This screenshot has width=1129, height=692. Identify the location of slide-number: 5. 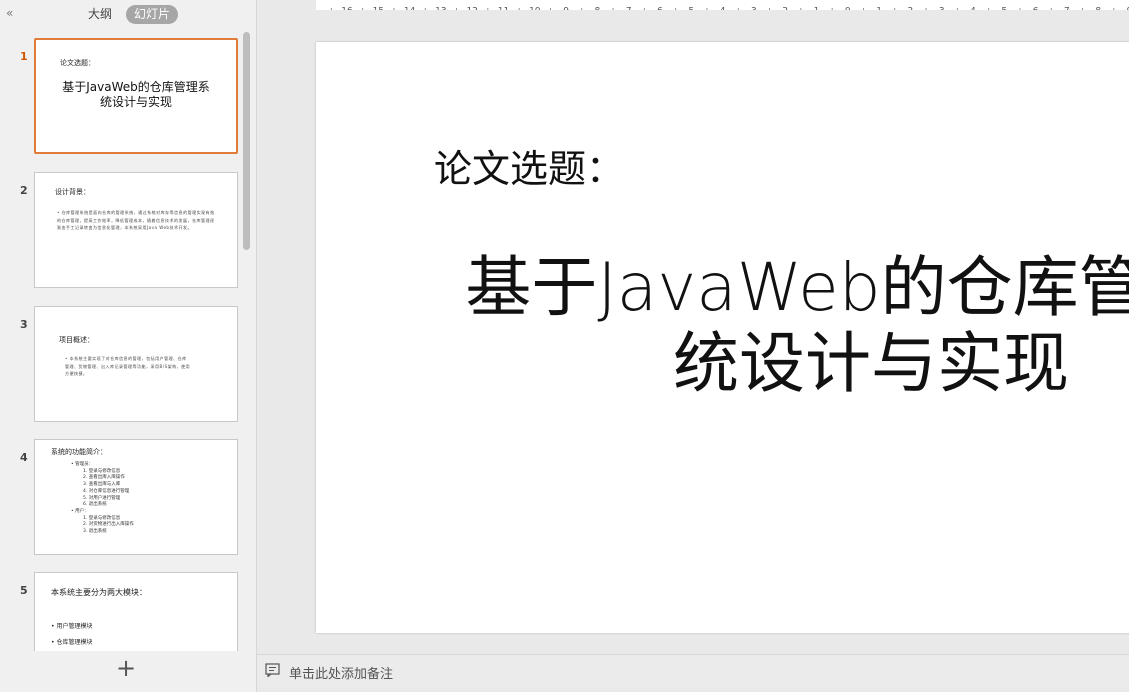
(24, 590).